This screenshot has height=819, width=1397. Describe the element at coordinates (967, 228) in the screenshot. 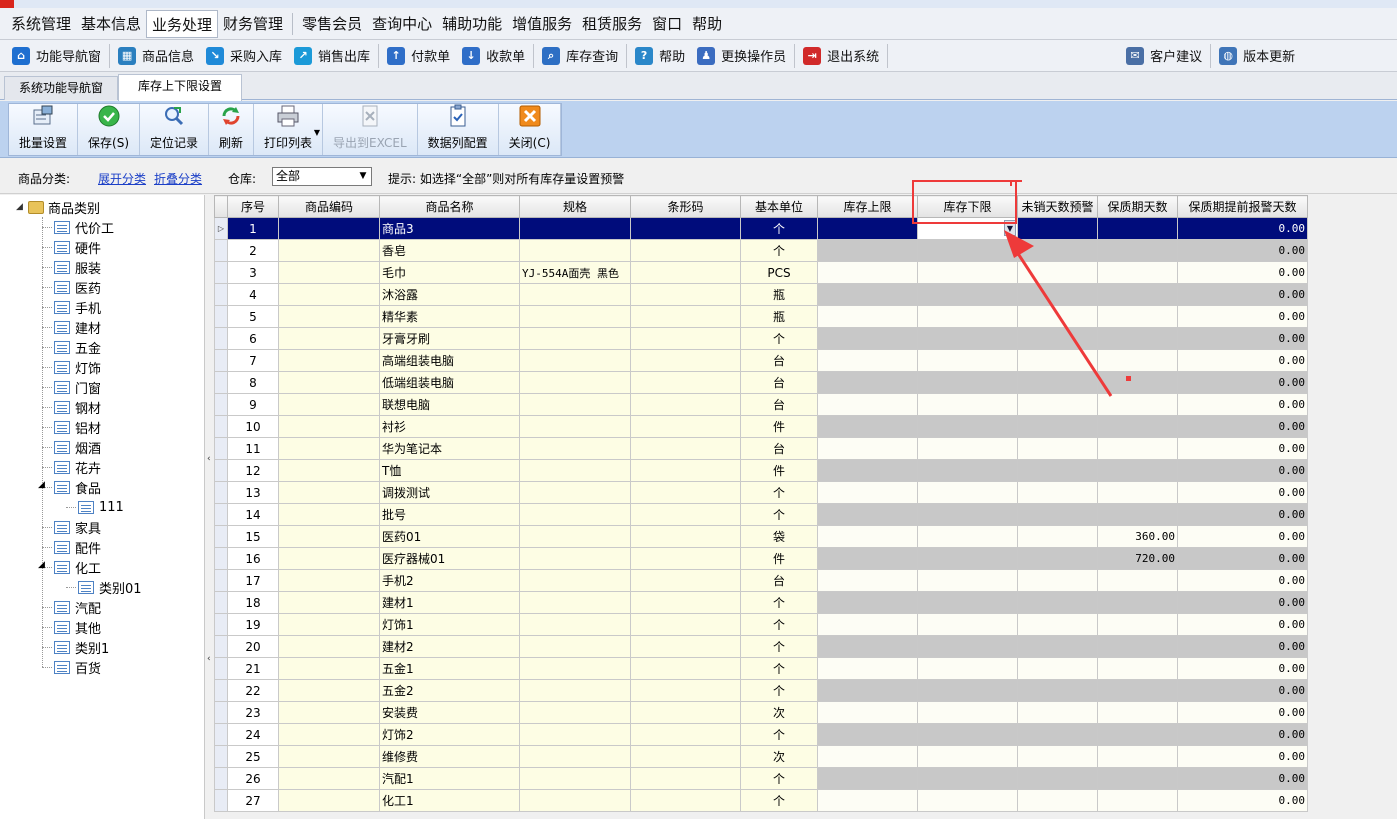

I see `cell-lower: ▼` at that location.